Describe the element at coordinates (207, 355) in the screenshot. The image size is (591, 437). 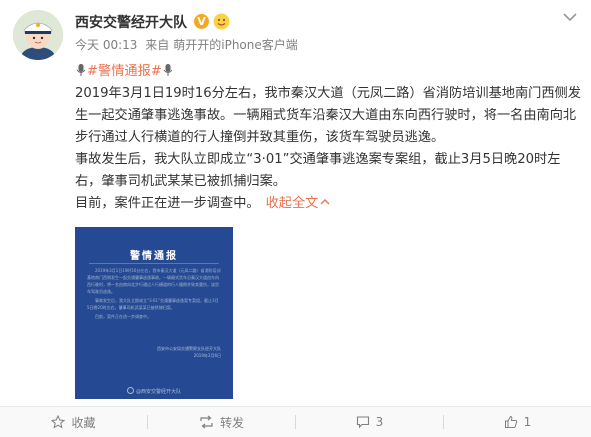
I see `notice-signature-date: 2019年3月6日` at that location.